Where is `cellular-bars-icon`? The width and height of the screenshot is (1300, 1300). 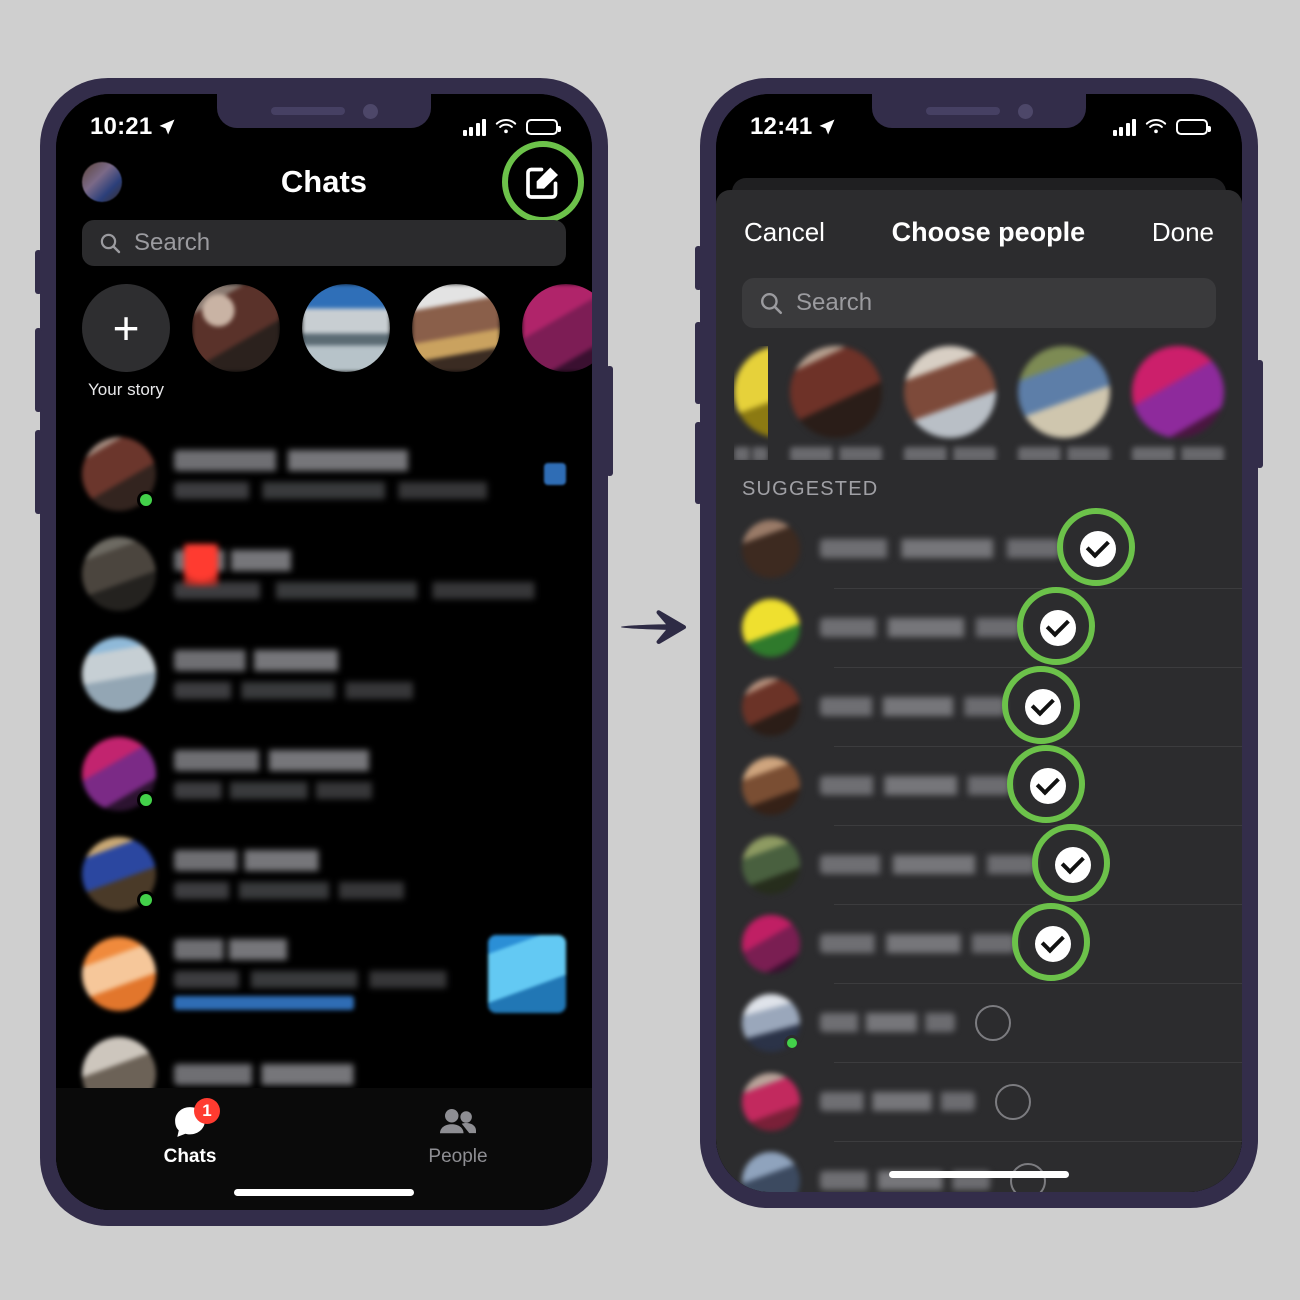
cellular-bars-icon is located at coordinates (474, 127).